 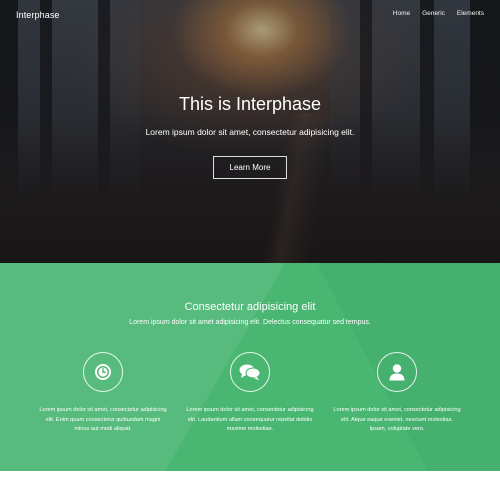 What do you see at coordinates (250, 307) in the screenshot?
I see `features-title: Consectetur adipisicing elit` at bounding box center [250, 307].